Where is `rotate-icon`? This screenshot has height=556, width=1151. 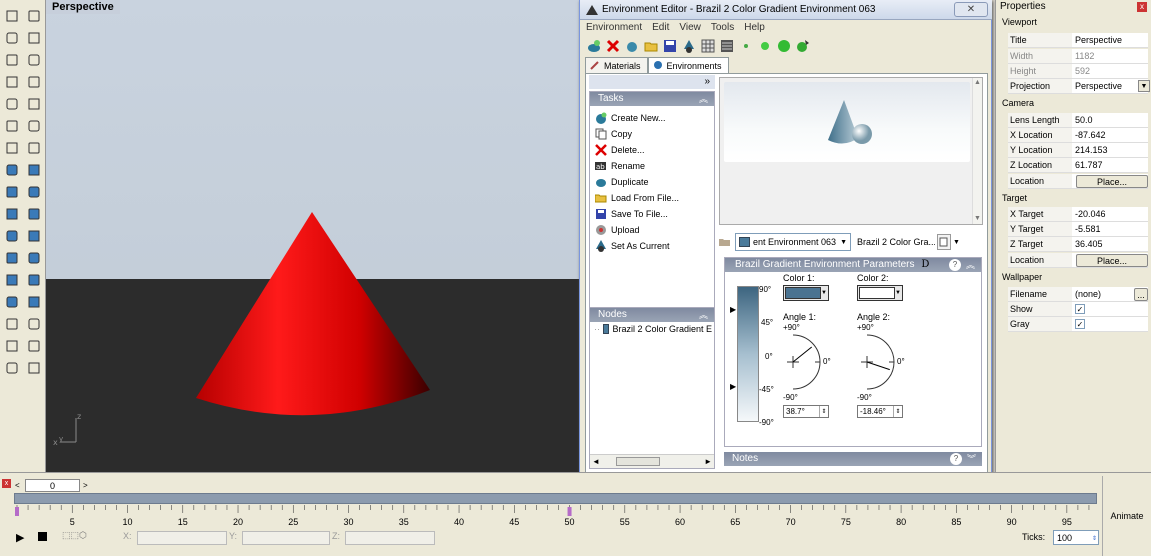 rotate-icon is located at coordinates (34, 148).